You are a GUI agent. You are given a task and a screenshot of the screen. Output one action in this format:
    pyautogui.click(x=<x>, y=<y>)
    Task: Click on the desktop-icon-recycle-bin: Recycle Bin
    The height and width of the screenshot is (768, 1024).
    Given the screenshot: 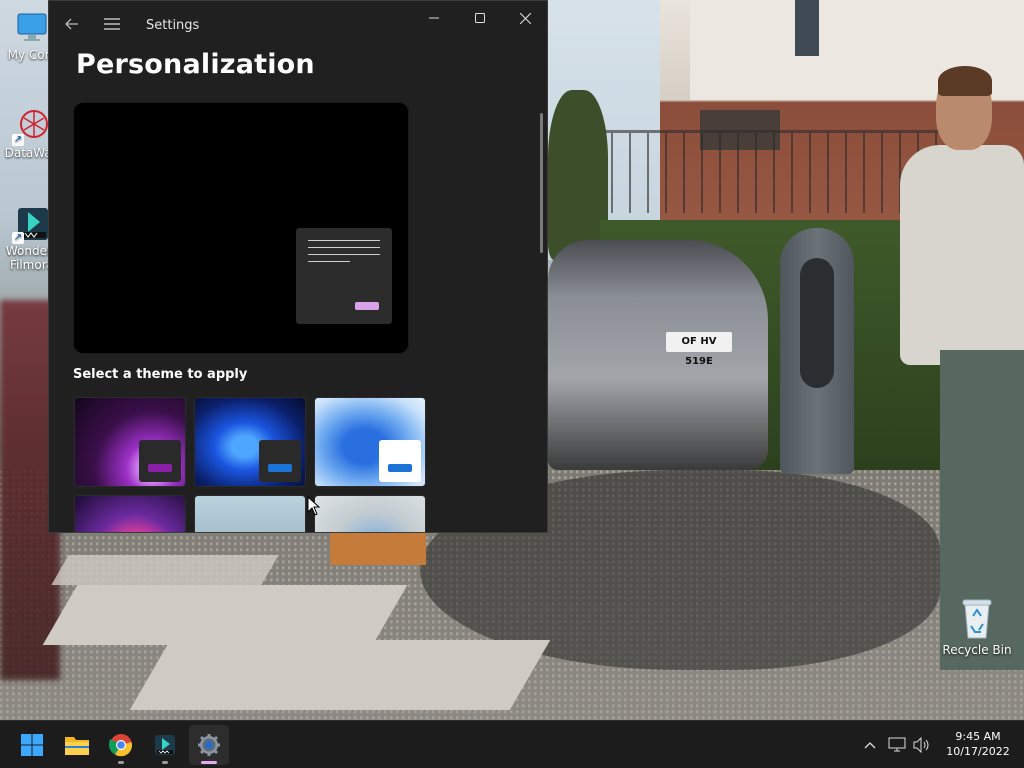 What is the action you would take?
    pyautogui.click(x=977, y=626)
    